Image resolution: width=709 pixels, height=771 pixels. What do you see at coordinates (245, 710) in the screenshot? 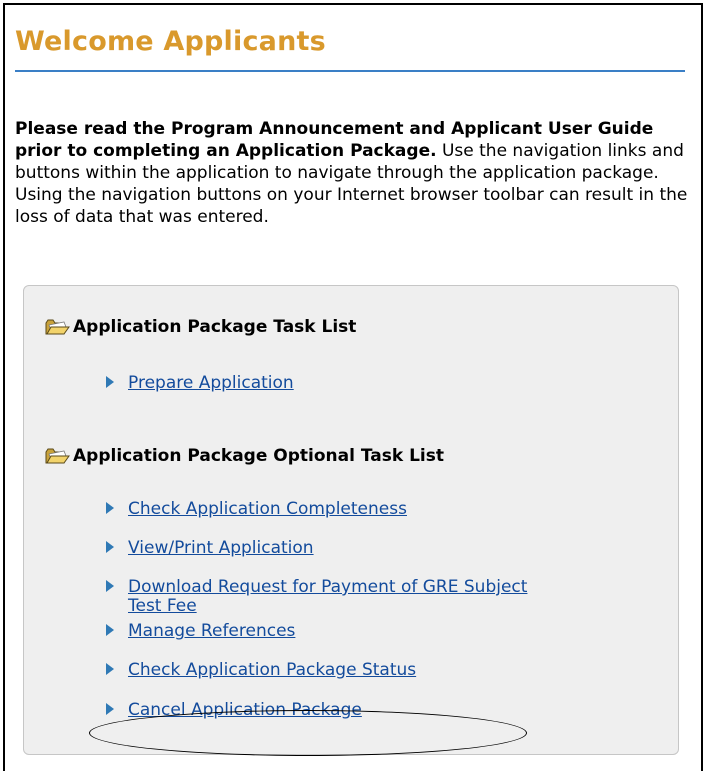
I see `cancel-application-package-link: Cancel Application Package` at bounding box center [245, 710].